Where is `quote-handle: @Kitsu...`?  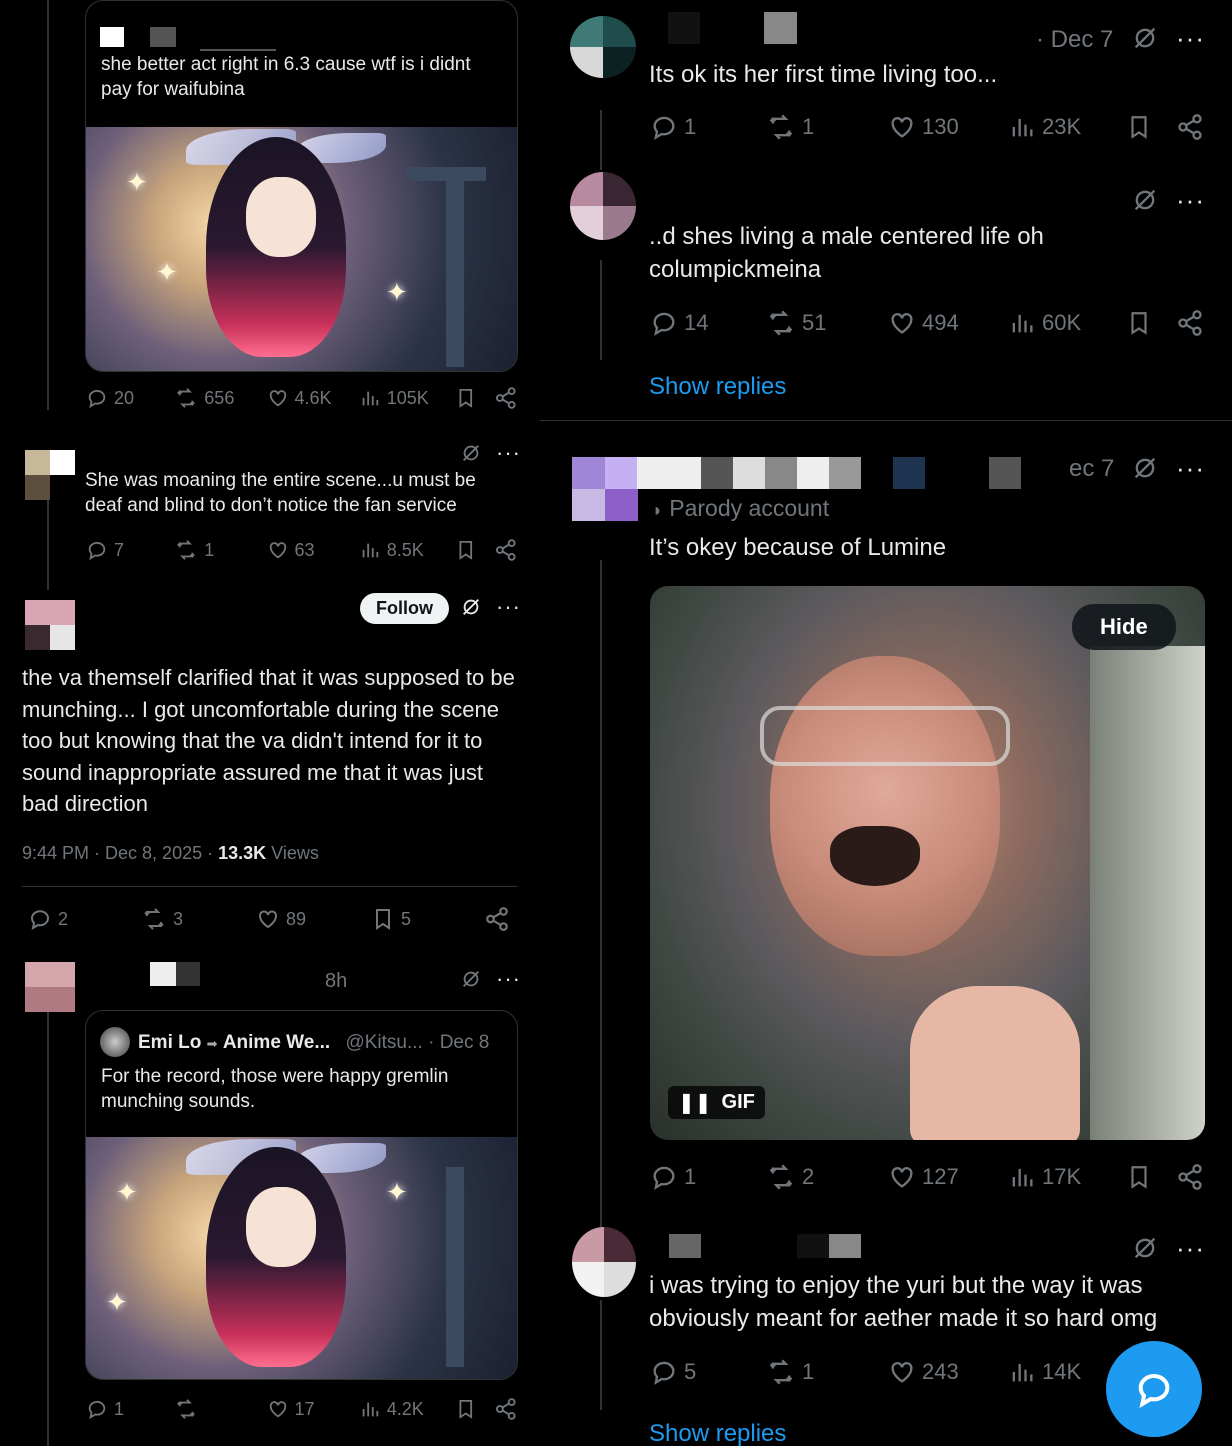
quote-handle: @Kitsu... is located at coordinates (384, 1042).